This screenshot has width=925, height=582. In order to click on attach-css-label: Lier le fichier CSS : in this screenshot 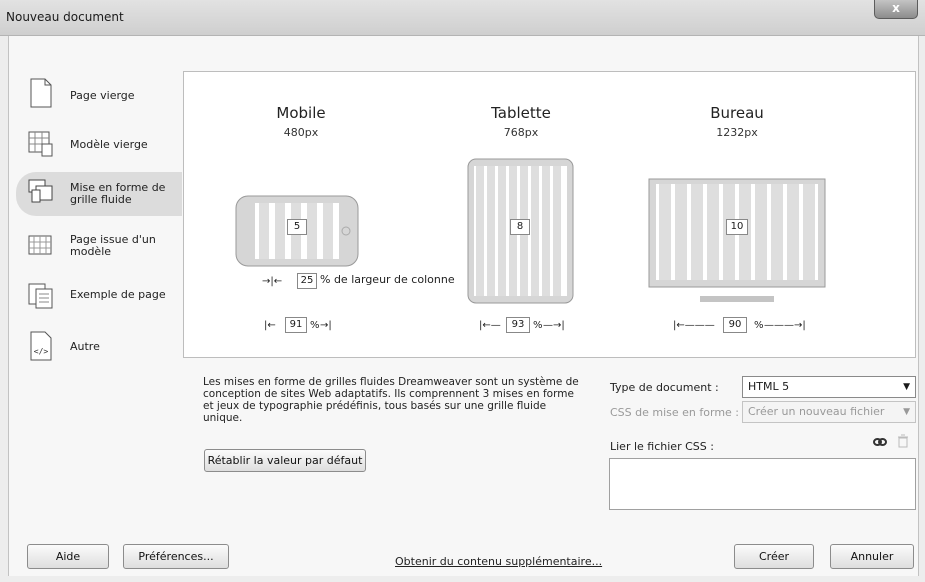, I will do `click(662, 446)`.